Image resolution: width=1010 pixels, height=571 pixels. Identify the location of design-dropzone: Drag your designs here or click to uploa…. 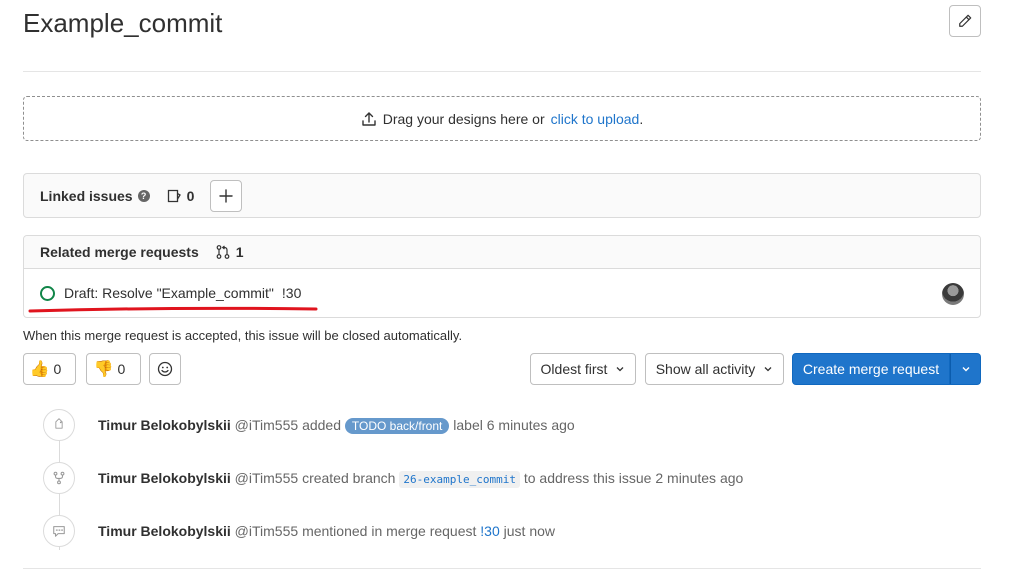
(502, 118).